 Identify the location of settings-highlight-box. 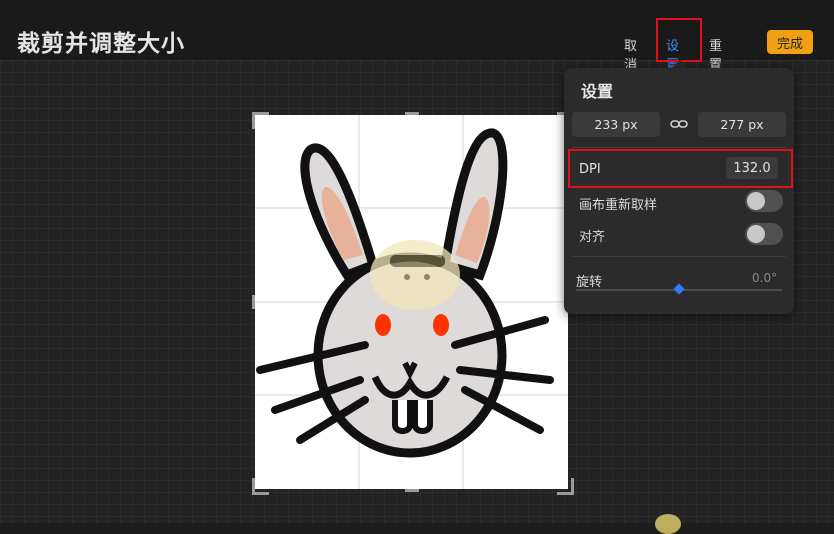
(679, 40).